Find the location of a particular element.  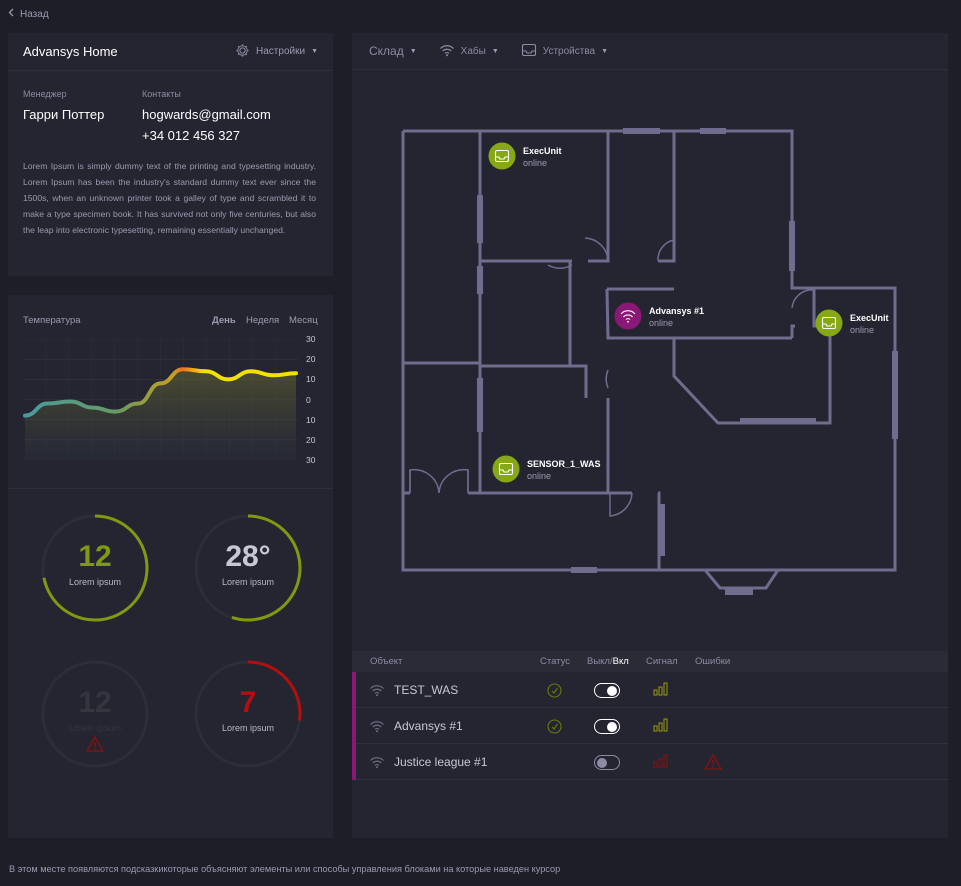

device-name: SENSOR_1_WAS is located at coordinates (564, 464).